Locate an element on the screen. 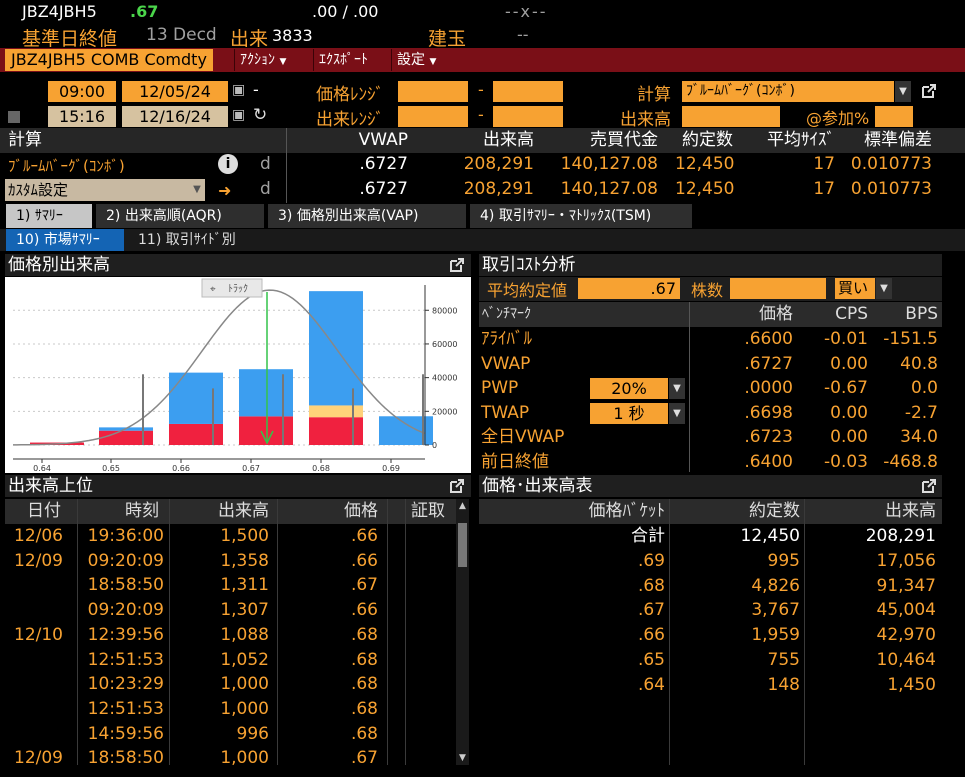 This screenshot has width=965, height=777. table-row: 09:20:09 1,307 .66 is located at coordinates (230, 610).